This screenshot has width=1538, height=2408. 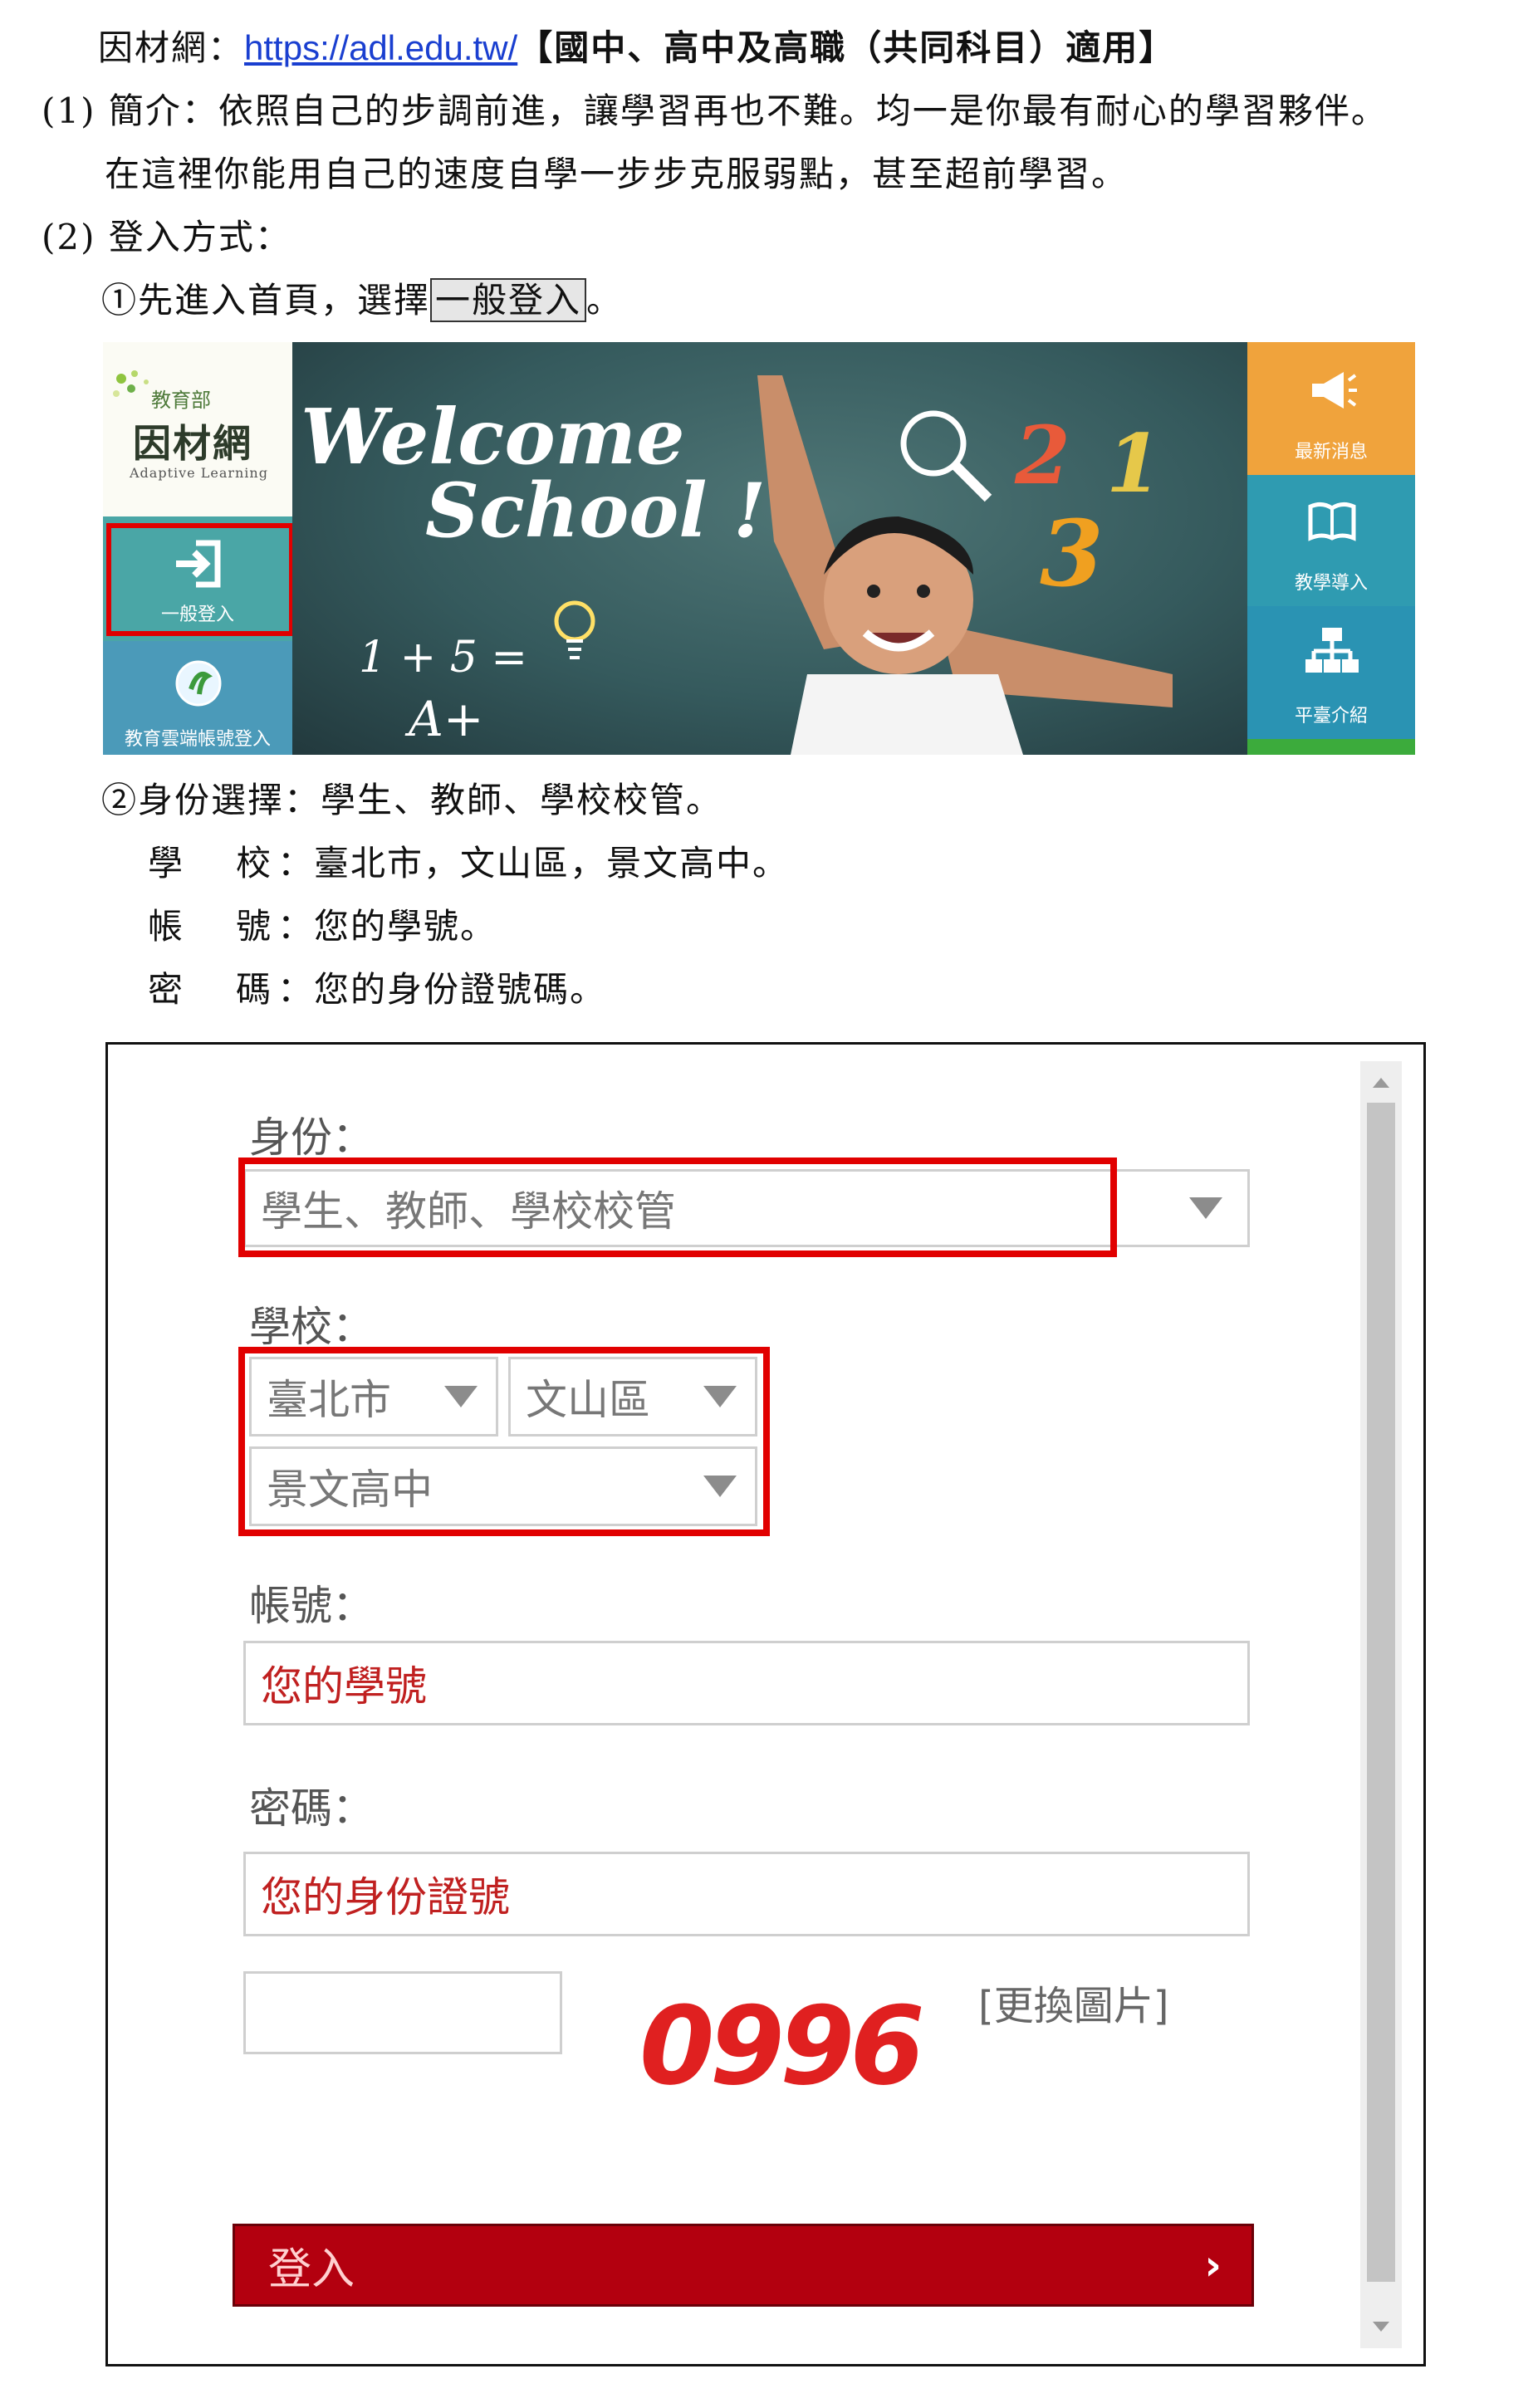 What do you see at coordinates (504, 1441) in the screenshot?
I see `school-highlight` at bounding box center [504, 1441].